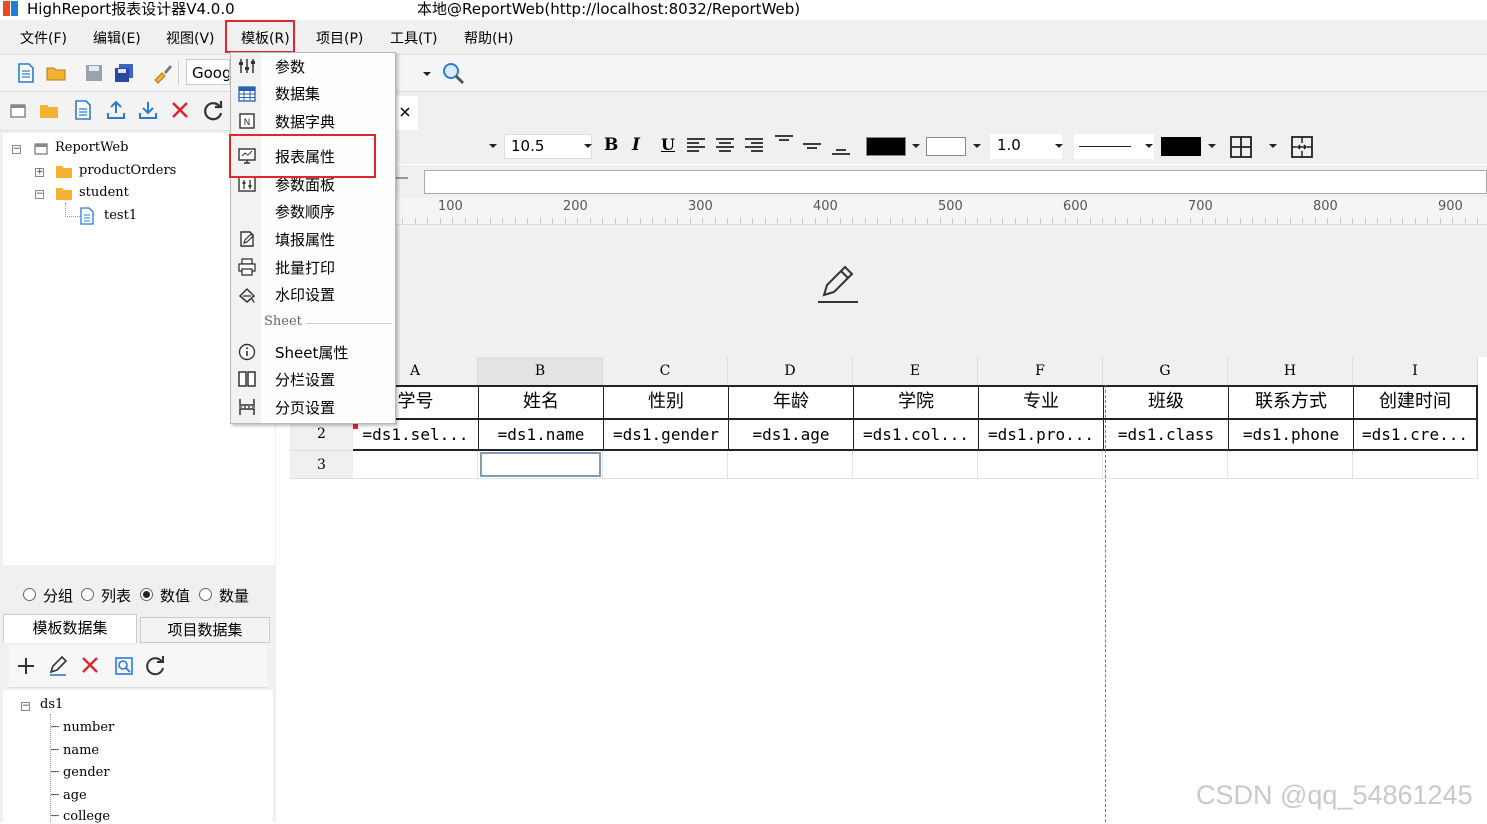  I want to click on data-cell: =ds1.gender, so click(665, 434).